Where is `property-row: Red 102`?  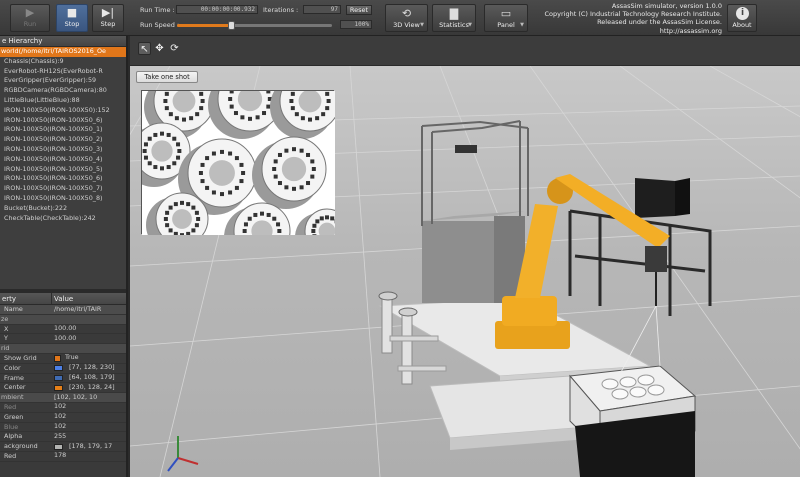
property-row: Red 102 is located at coordinates (63, 408).